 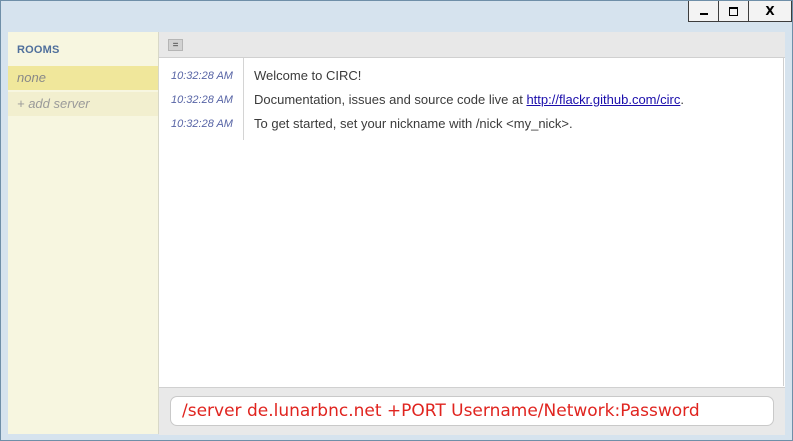 I want to click on docs-link: http://flackr.github.com/circ, so click(x=603, y=99).